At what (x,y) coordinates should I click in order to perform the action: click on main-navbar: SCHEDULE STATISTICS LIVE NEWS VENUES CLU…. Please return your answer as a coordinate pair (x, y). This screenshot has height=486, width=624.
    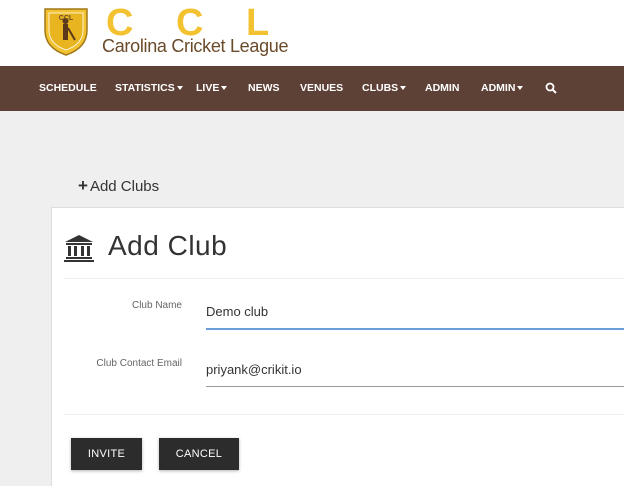
    Looking at the image, I should click on (312, 88).